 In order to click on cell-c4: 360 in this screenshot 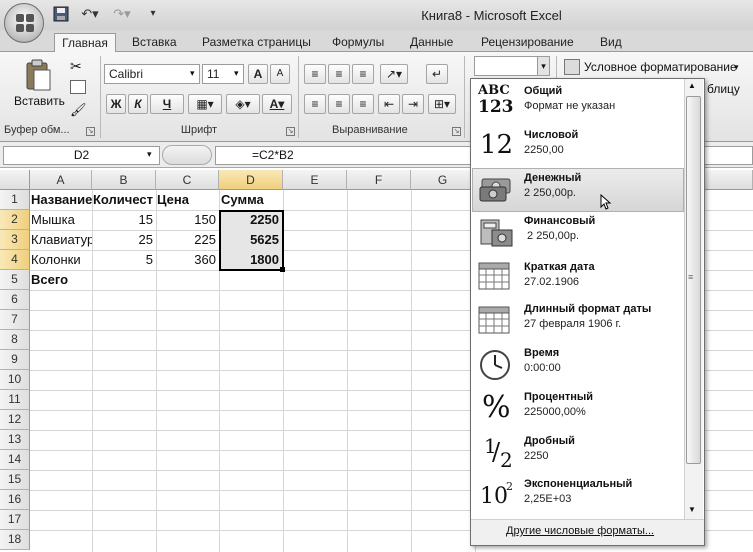, I will do `click(188, 260)`.